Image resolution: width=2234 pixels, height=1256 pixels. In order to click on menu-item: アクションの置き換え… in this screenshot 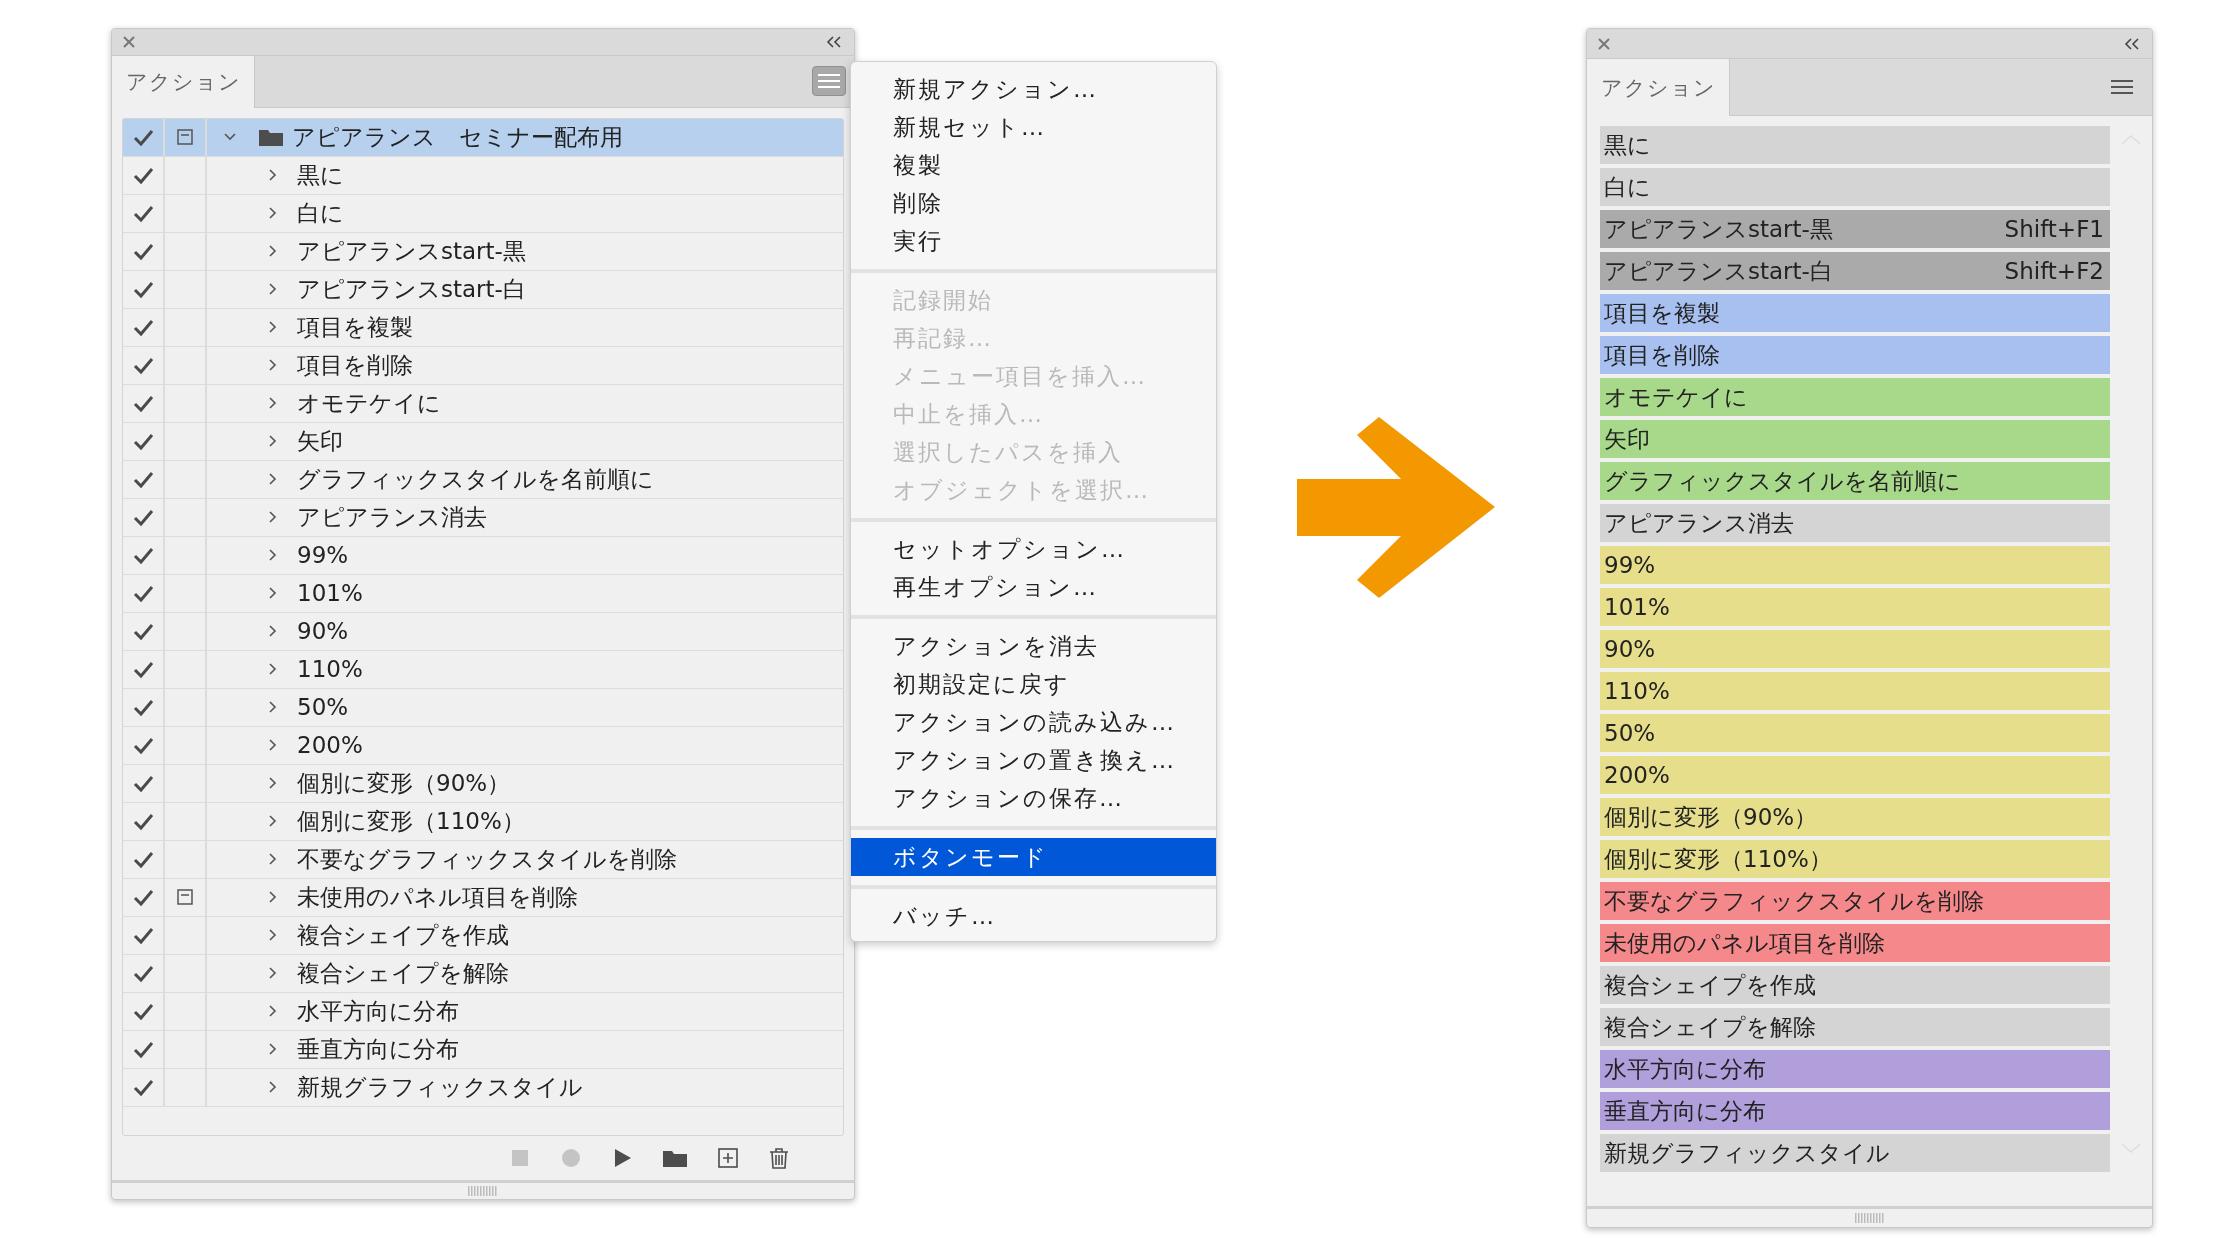, I will do `click(1033, 760)`.